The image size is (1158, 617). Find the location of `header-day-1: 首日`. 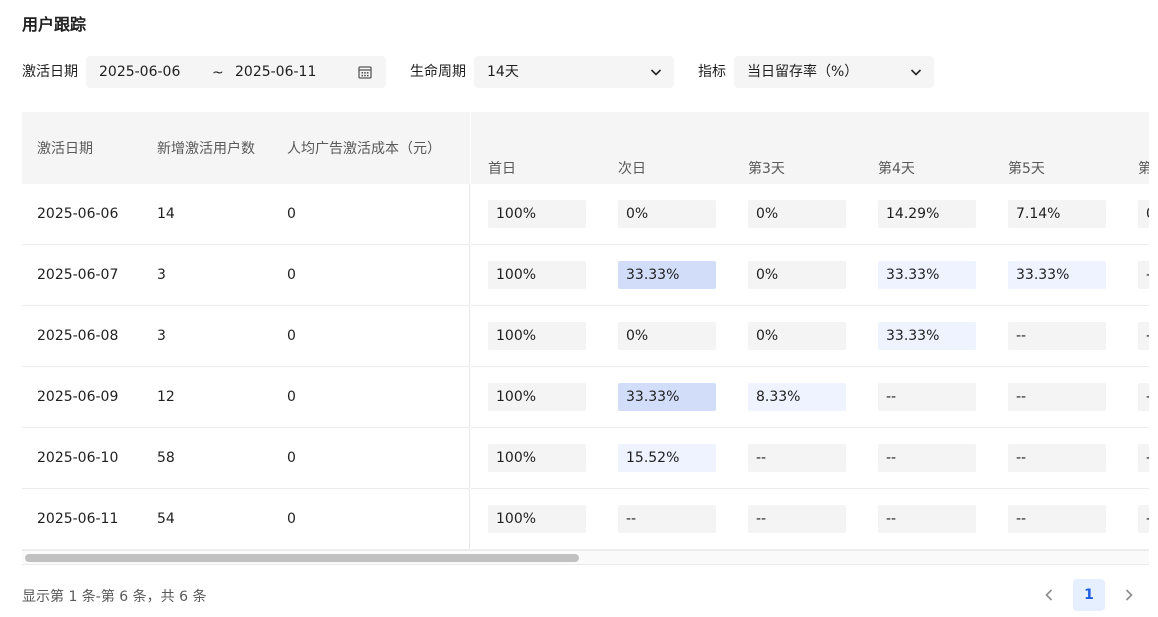

header-day-1: 首日 is located at coordinates (502, 168).